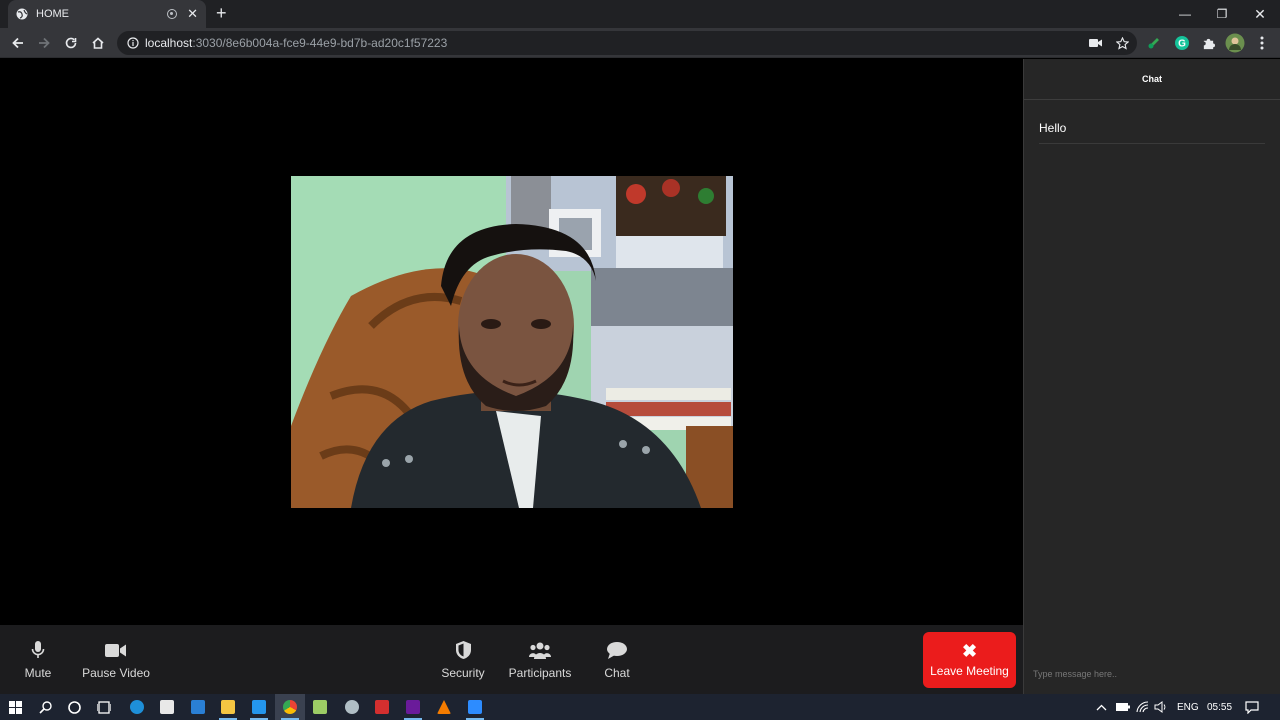 Image resolution: width=1280 pixels, height=720 pixels. What do you see at coordinates (540, 673) in the screenshot?
I see `participants-label: Participants` at bounding box center [540, 673].